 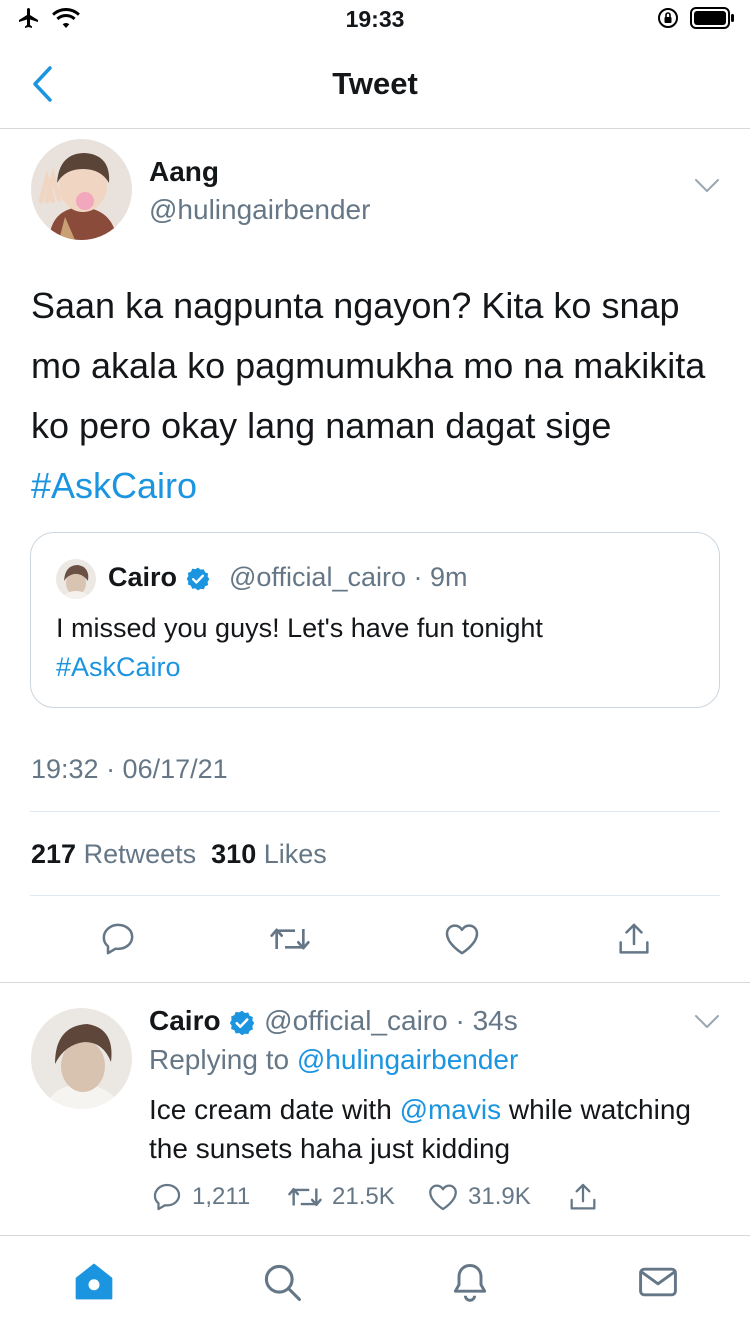 I want to click on quote-author-name-text: Cairo, so click(x=143, y=577).